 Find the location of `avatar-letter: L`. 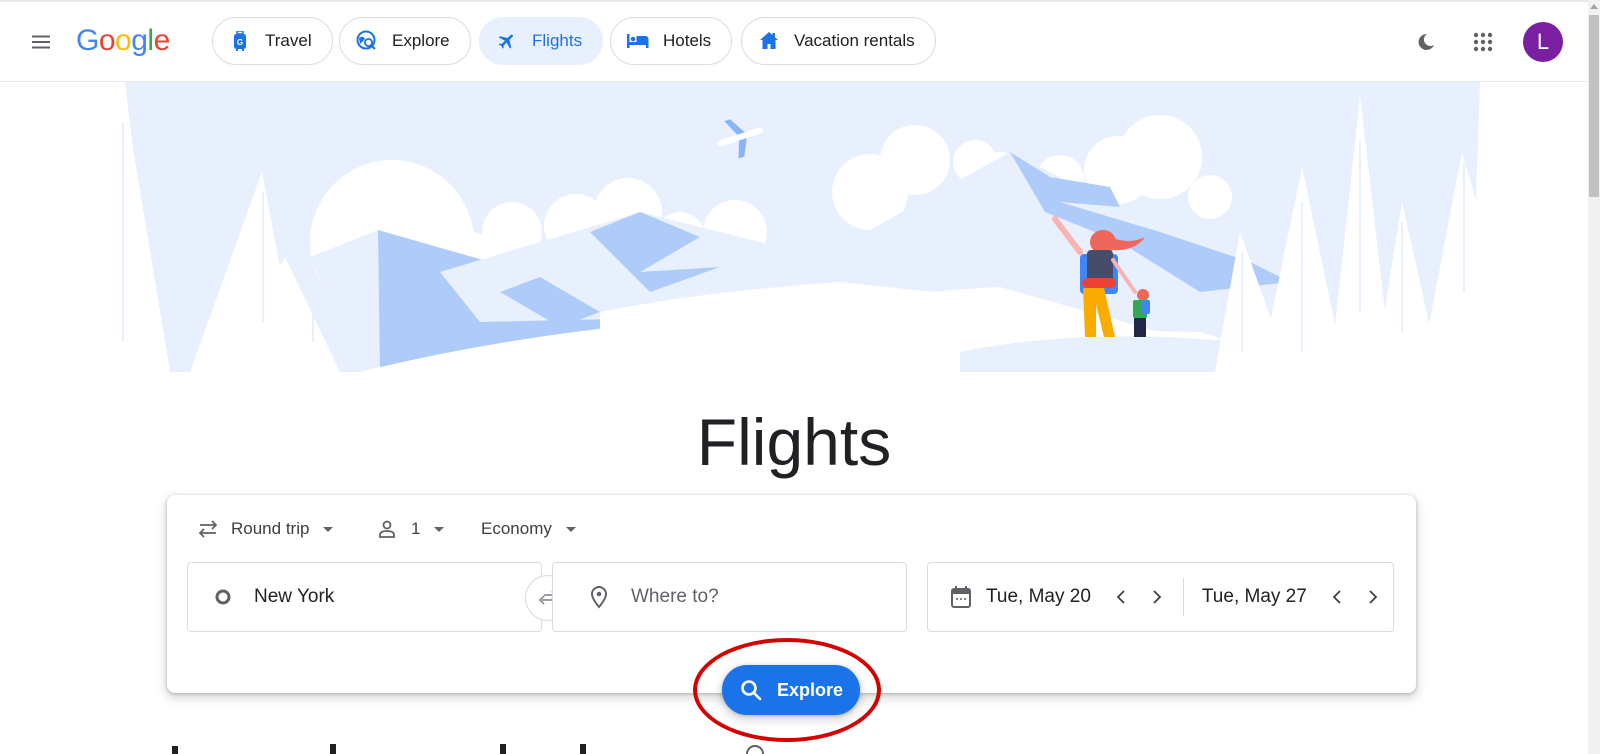

avatar-letter: L is located at coordinates (1543, 41).